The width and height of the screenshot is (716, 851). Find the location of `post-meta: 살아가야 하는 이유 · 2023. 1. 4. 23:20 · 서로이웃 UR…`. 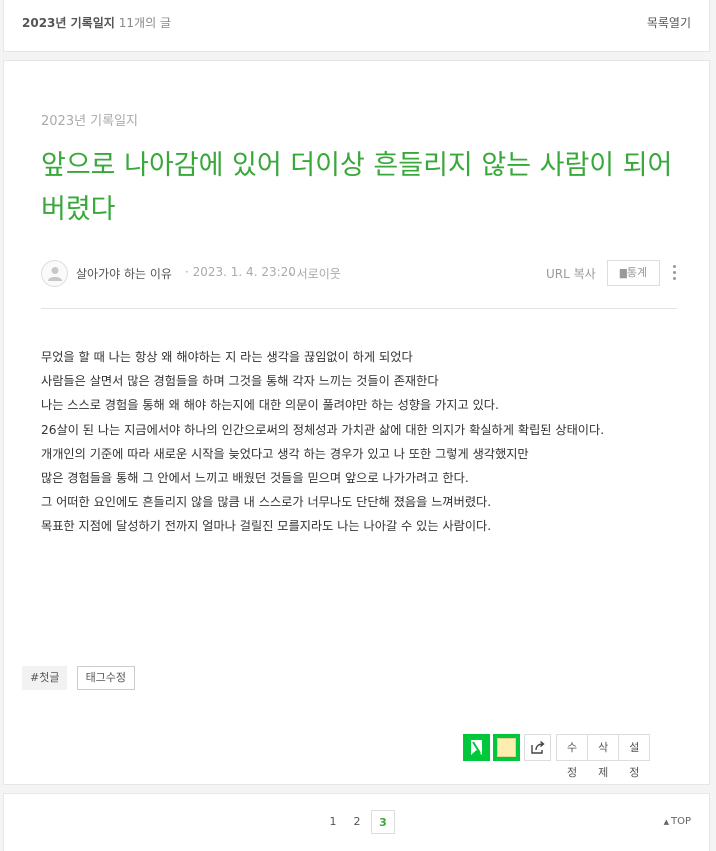

post-meta: 살아가야 하는 이유 · 2023. 1. 4. 23:20 · 서로이웃 UR… is located at coordinates (360, 274).